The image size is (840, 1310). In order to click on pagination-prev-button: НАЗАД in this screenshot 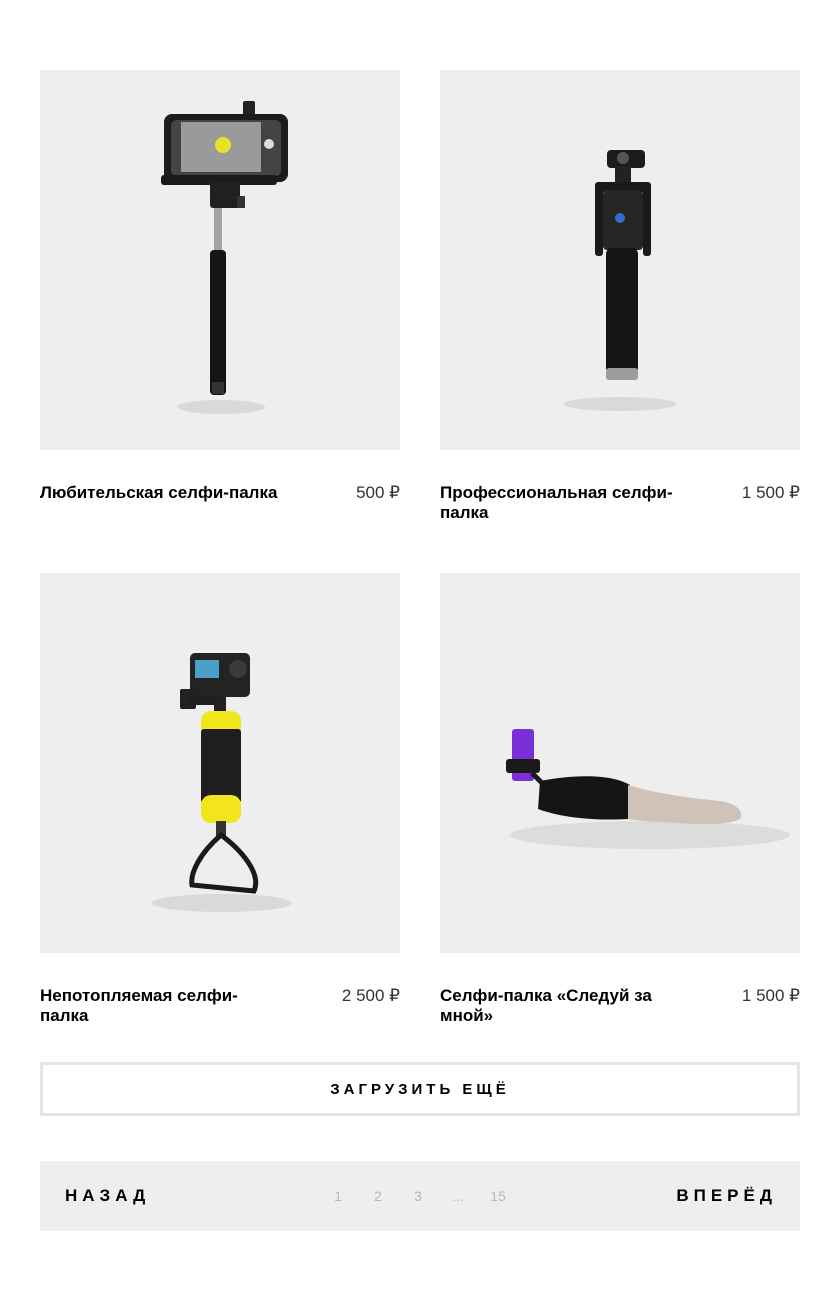, I will do `click(107, 1196)`.